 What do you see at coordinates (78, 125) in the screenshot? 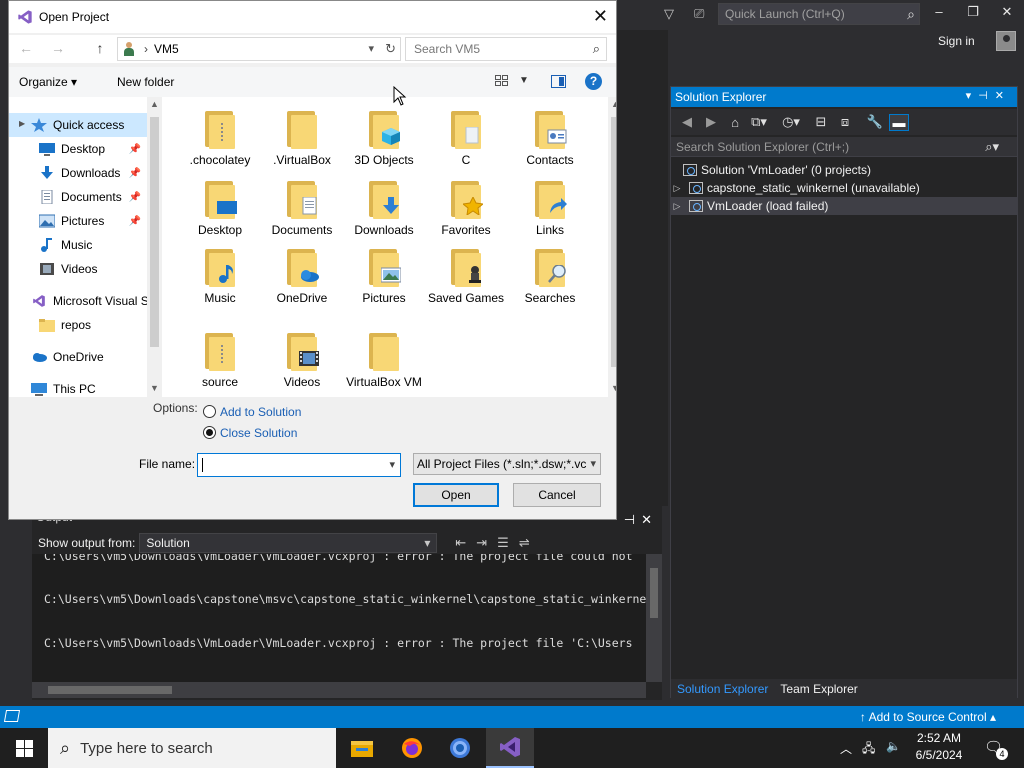
I see `nav-item-quick-access: Quick access` at bounding box center [78, 125].